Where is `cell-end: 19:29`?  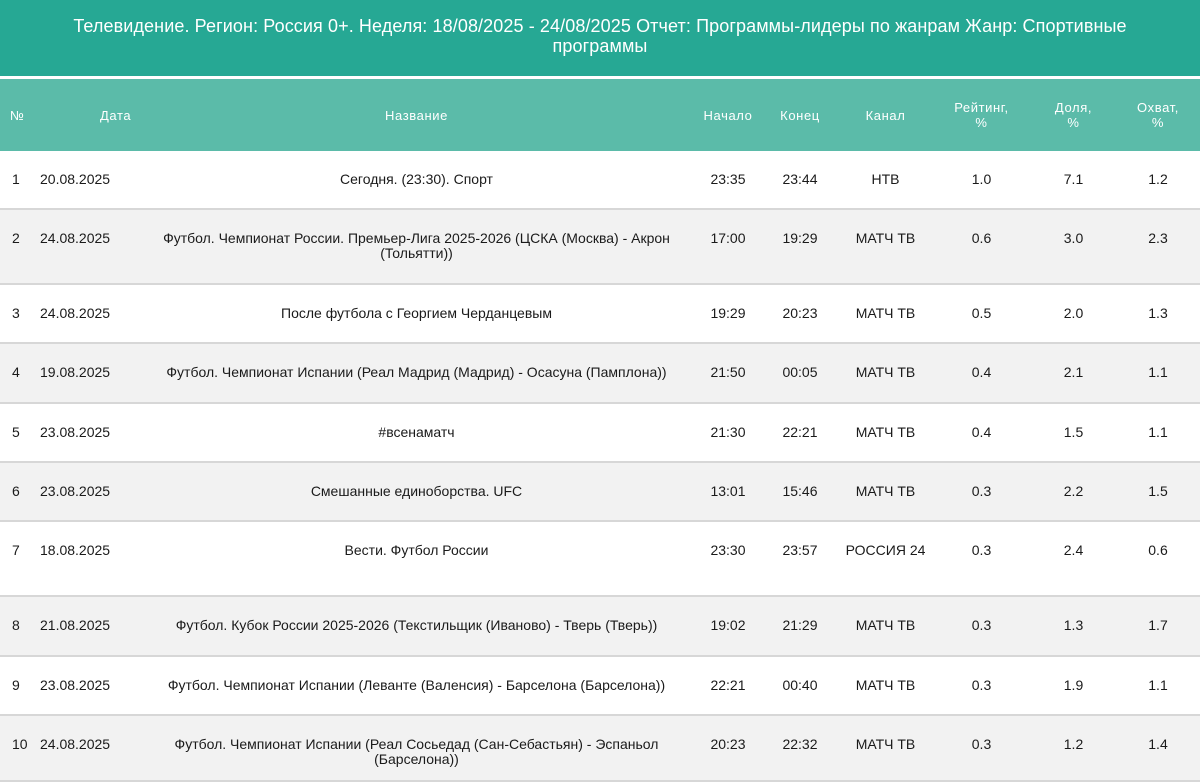 cell-end: 19:29 is located at coordinates (800, 247).